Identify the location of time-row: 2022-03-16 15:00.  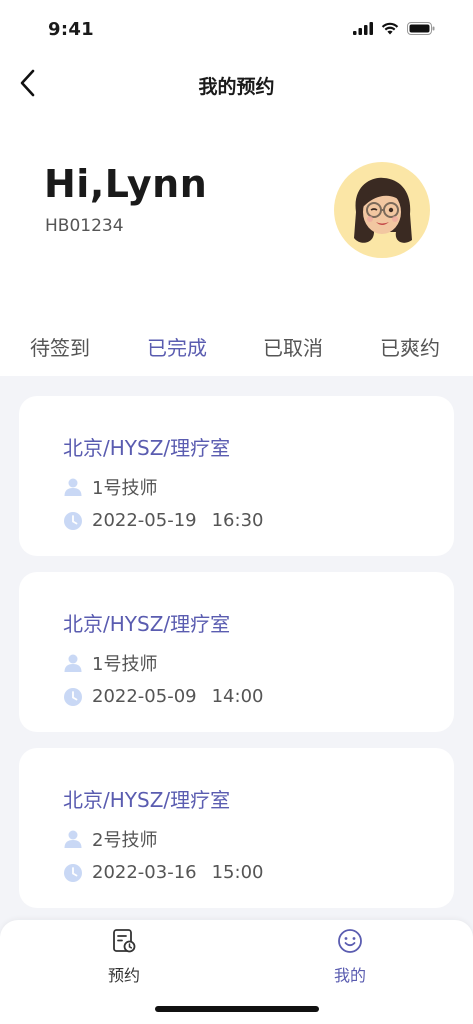
(163, 872).